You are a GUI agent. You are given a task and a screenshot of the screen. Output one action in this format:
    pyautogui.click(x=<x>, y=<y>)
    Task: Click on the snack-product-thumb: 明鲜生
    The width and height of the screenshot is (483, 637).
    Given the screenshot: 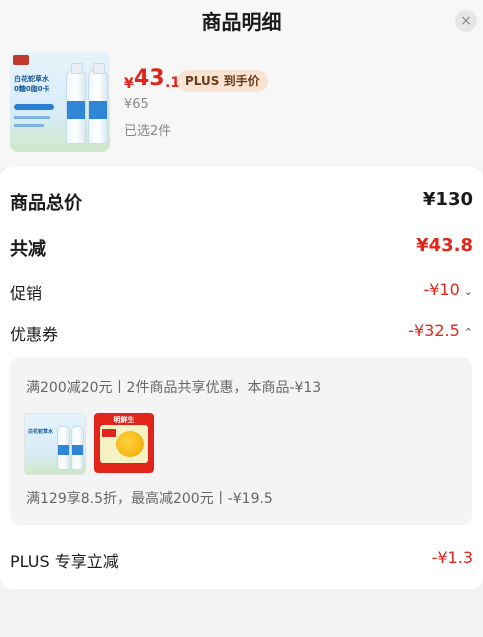 What is the action you would take?
    pyautogui.click(x=124, y=443)
    